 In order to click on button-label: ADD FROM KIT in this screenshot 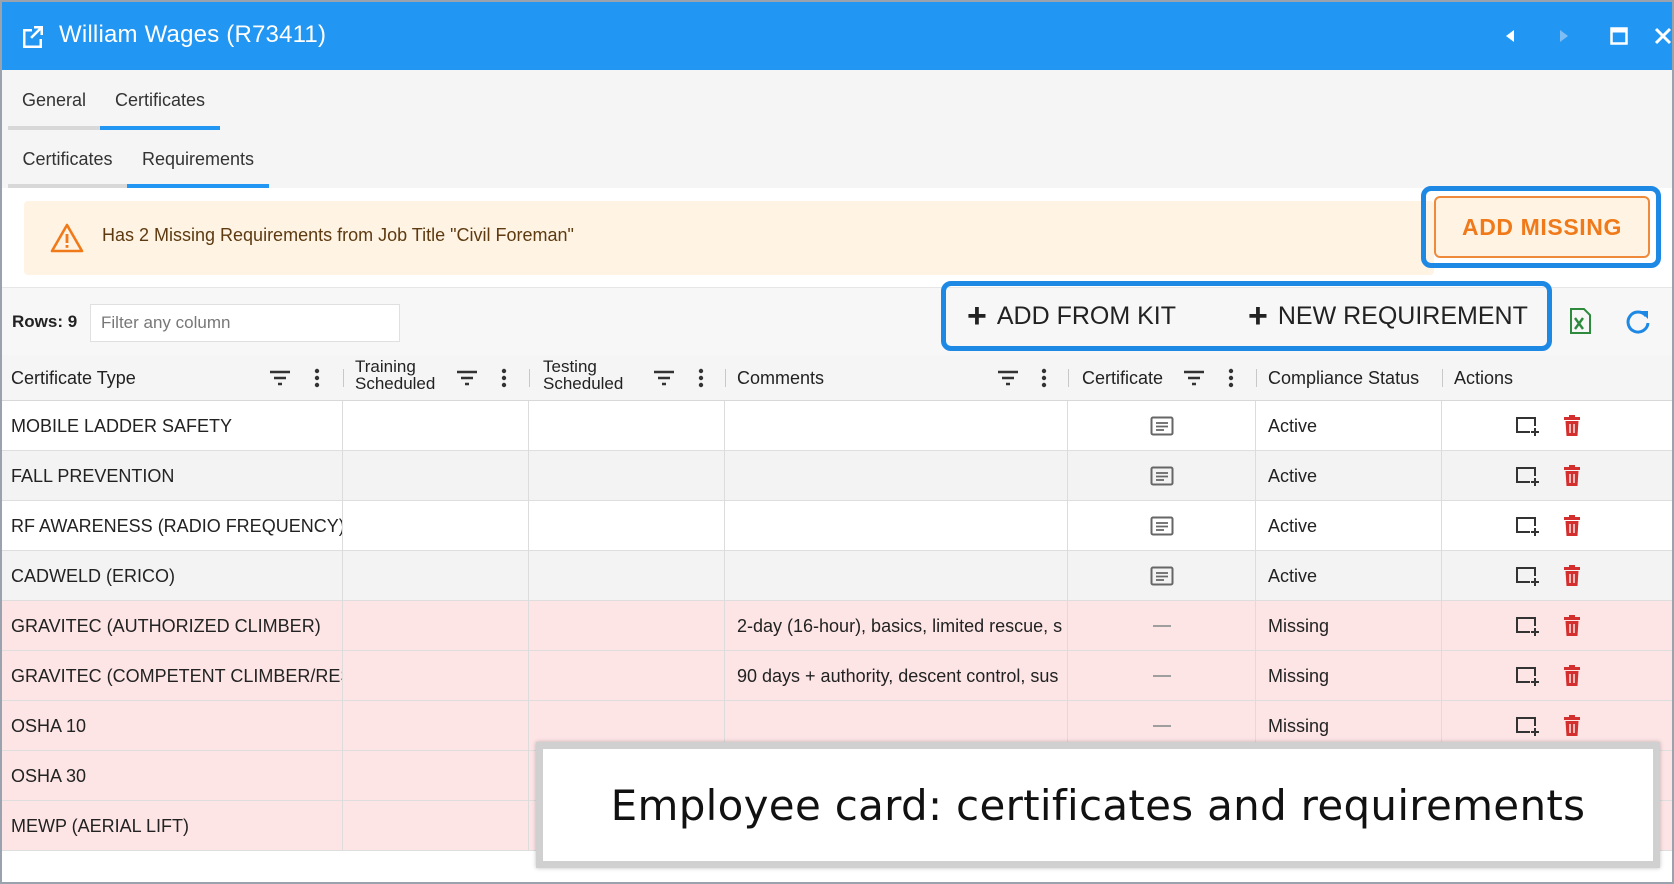, I will do `click(1086, 315)`.